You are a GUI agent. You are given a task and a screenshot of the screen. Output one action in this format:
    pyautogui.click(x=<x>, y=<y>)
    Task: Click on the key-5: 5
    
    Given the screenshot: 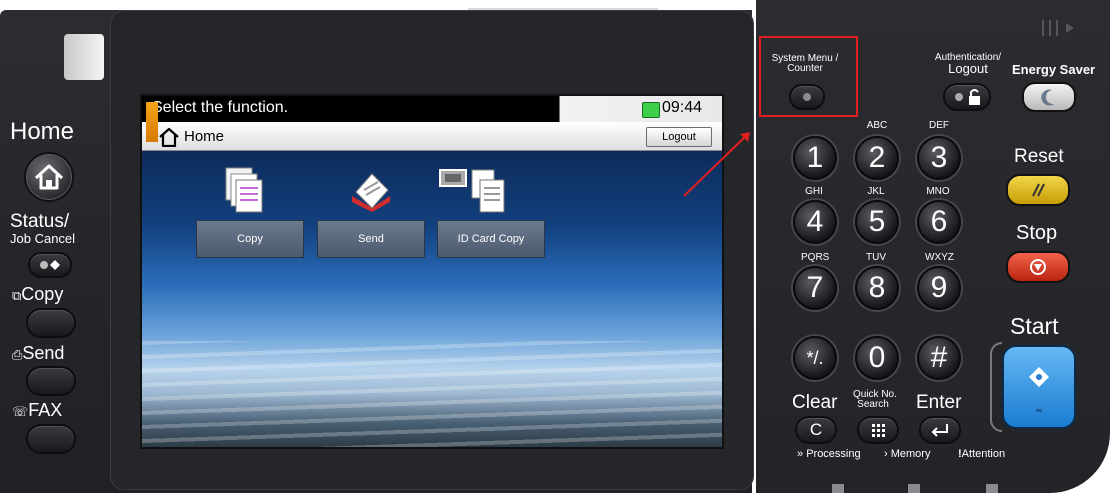 What is the action you would take?
    pyautogui.click(x=877, y=222)
    